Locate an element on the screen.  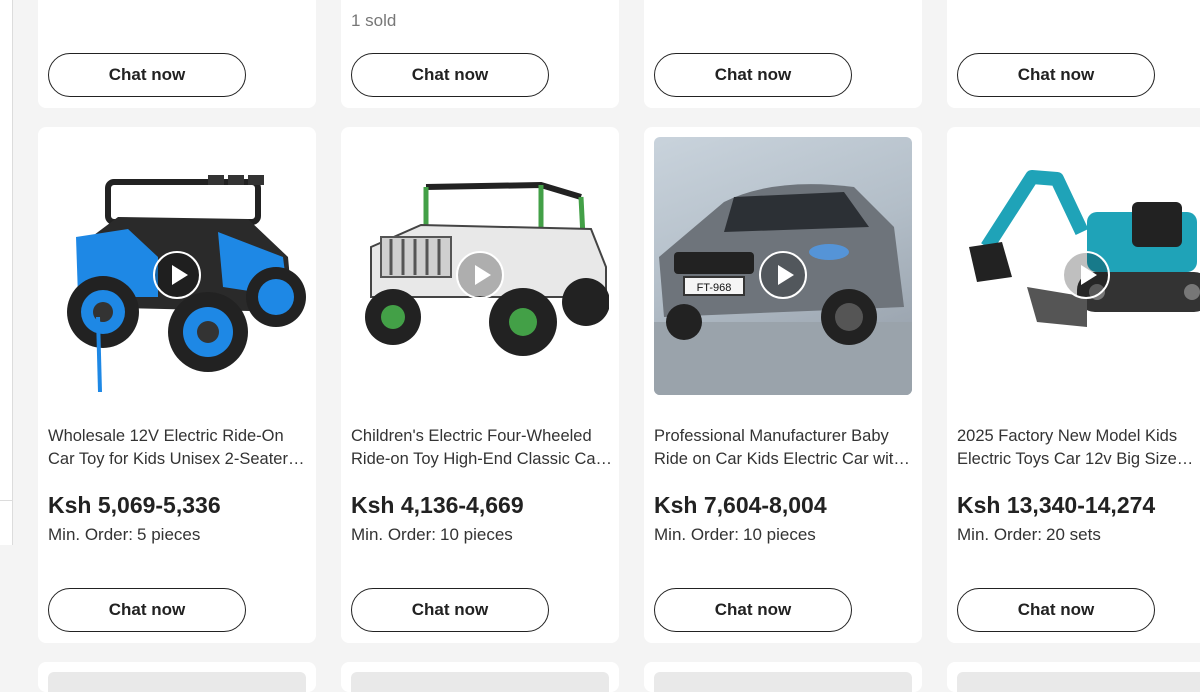
min-order-value: 20 sets is located at coordinates (1073, 534).